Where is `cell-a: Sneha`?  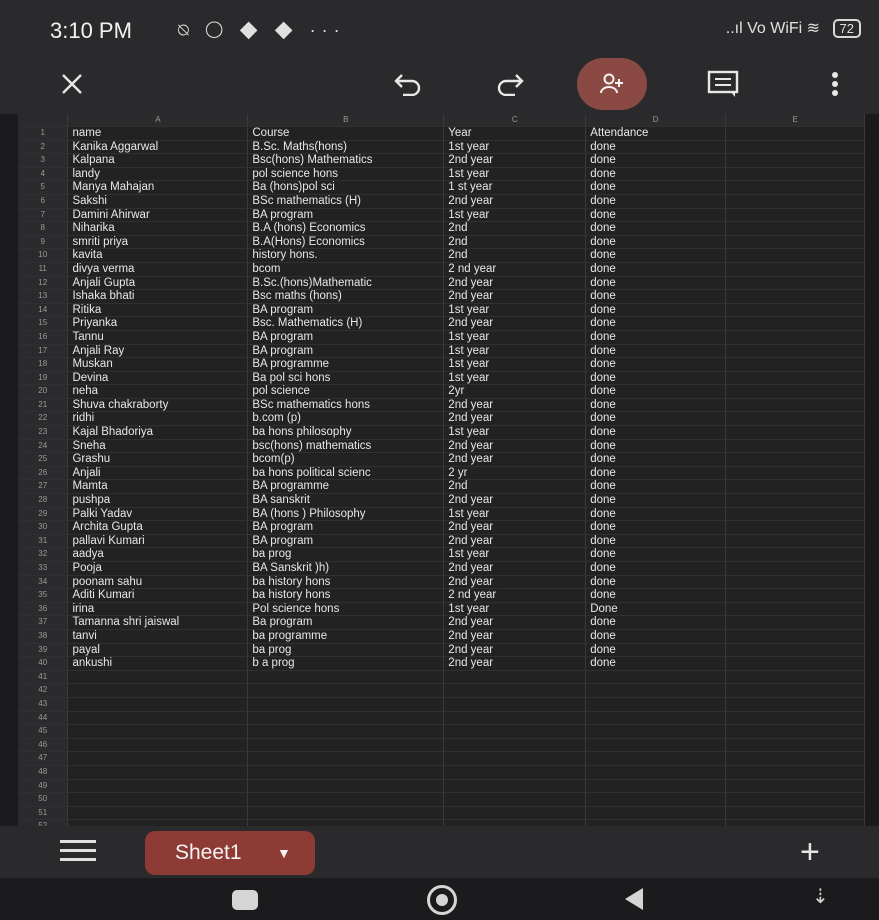
cell-a: Sneha is located at coordinates (158, 446).